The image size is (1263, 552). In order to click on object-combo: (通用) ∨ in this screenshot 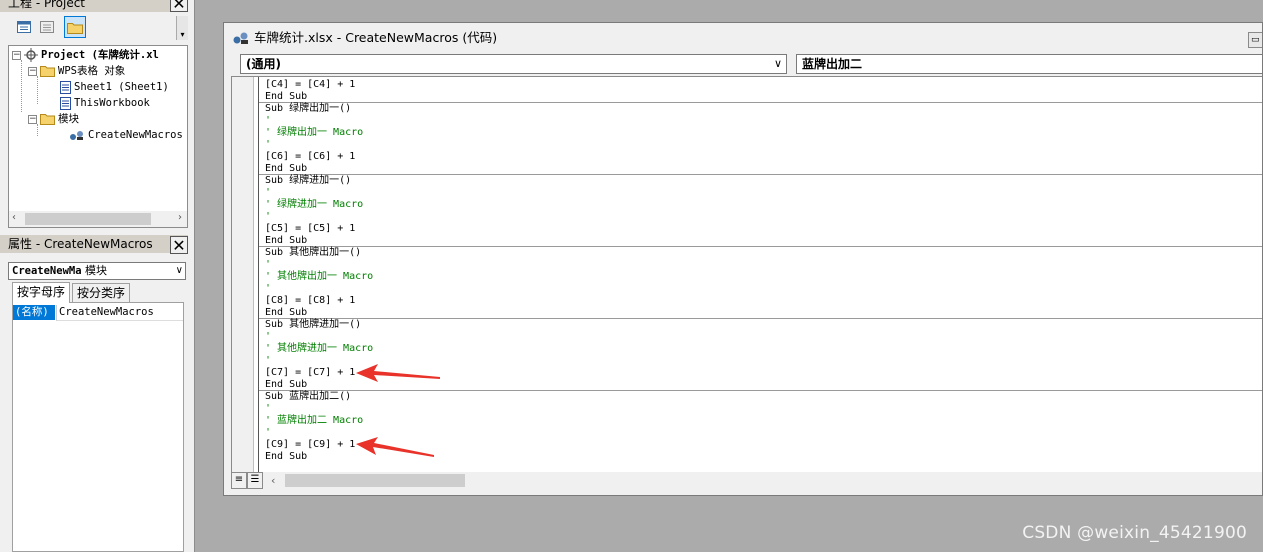, I will do `click(513, 64)`.